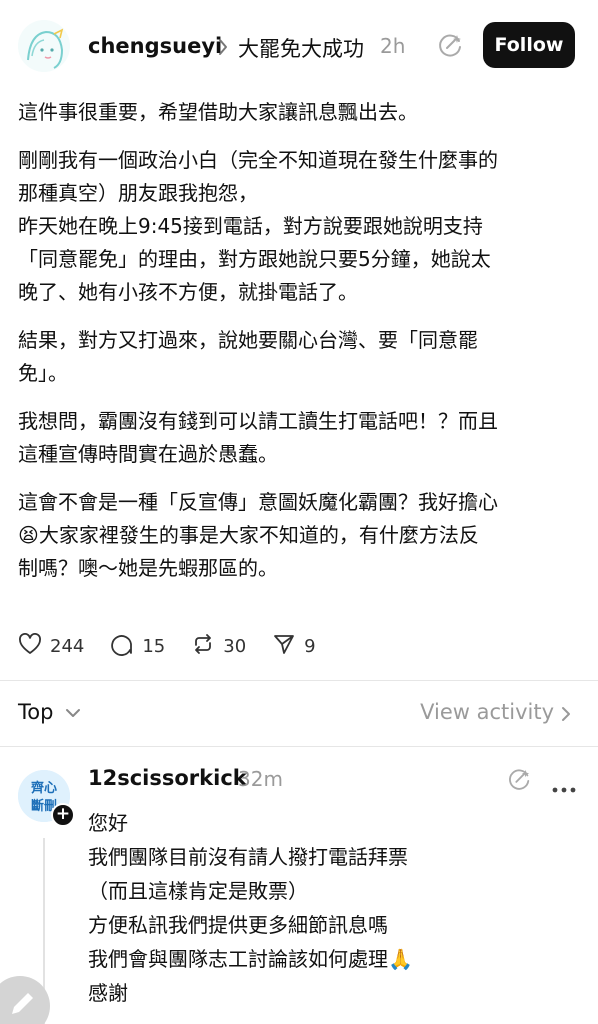 This screenshot has height=1024, width=598. Describe the element at coordinates (218, 646) in the screenshot. I see `repost-button: 30` at that location.